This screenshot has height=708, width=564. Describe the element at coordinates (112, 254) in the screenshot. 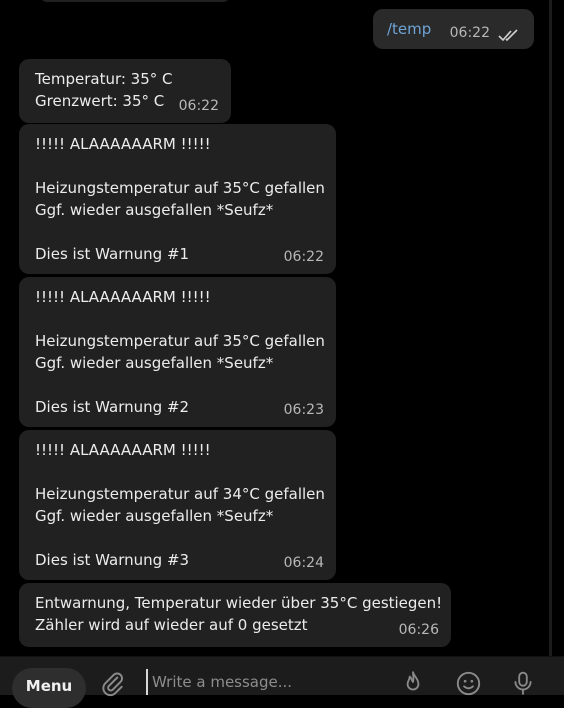

I see `message-line: Dies ist Warnung #1` at that location.